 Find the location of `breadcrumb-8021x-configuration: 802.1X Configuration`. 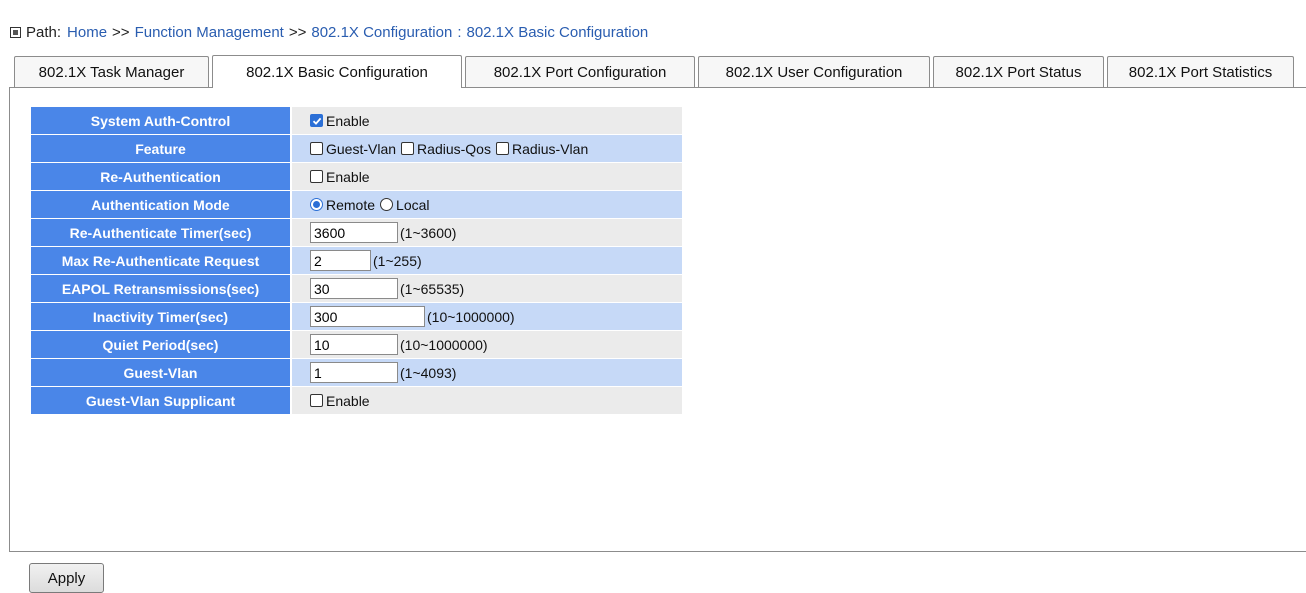

breadcrumb-8021x-configuration: 802.1X Configuration is located at coordinates (381, 32).